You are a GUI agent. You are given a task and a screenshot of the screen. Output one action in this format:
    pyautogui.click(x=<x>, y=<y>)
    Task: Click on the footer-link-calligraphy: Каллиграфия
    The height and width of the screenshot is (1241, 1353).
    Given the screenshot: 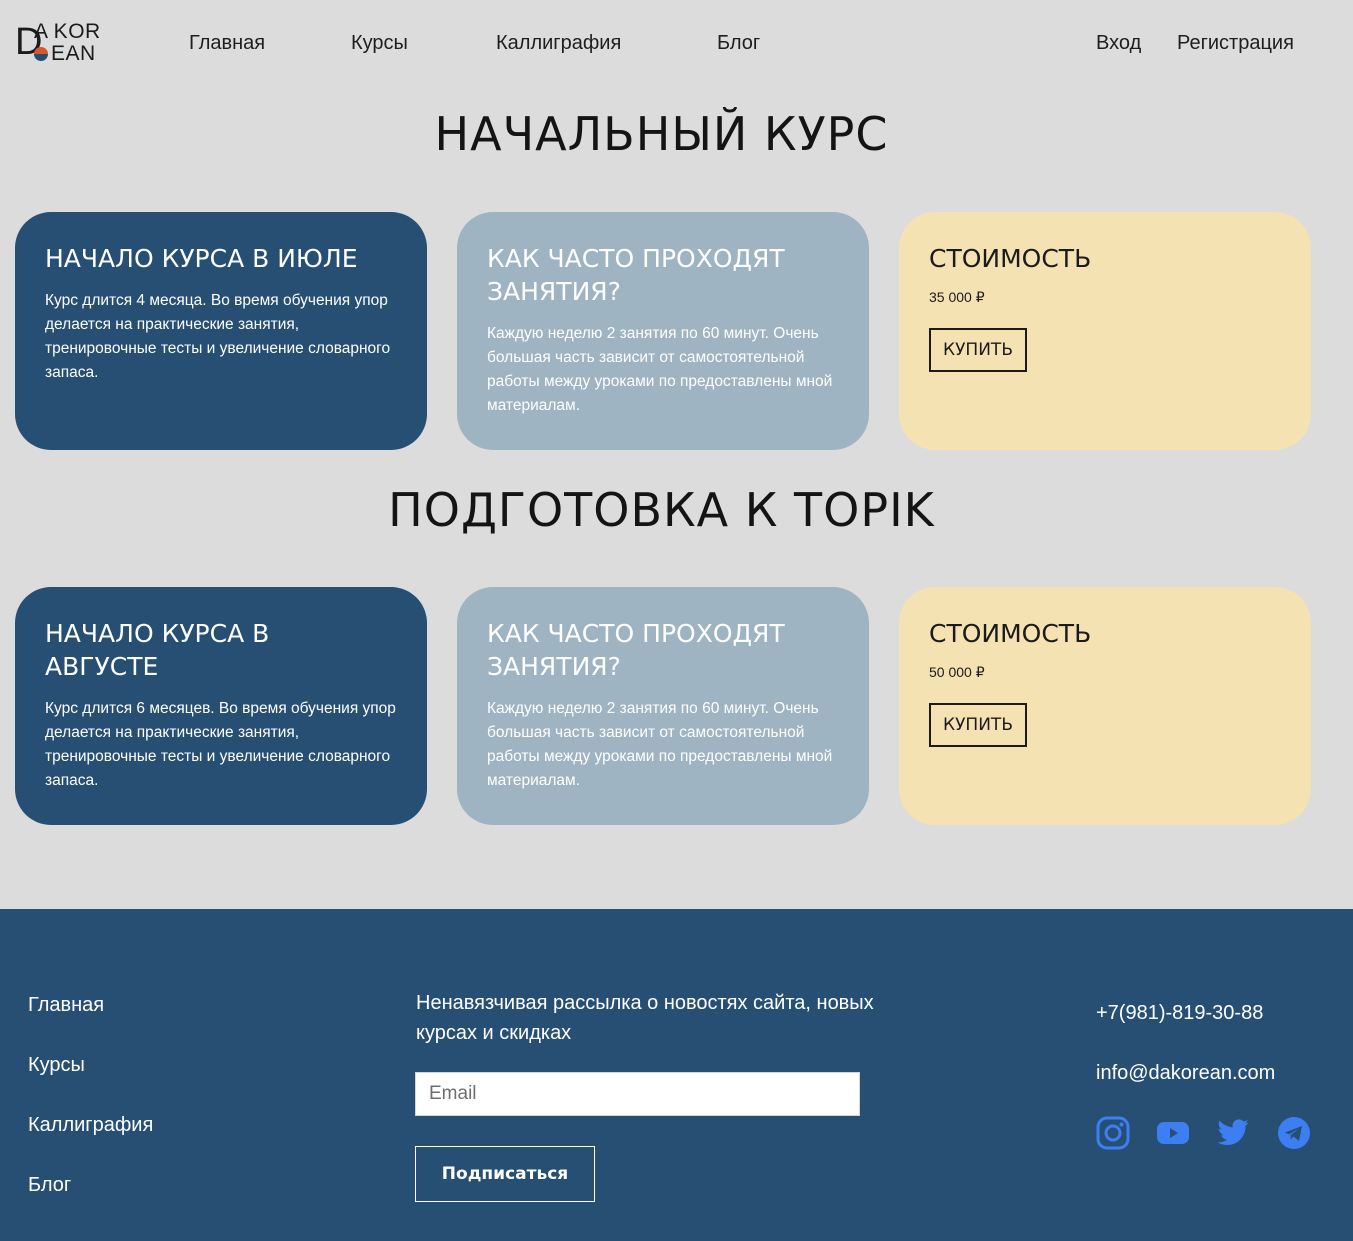 What is the action you would take?
    pyautogui.click(x=90, y=1125)
    